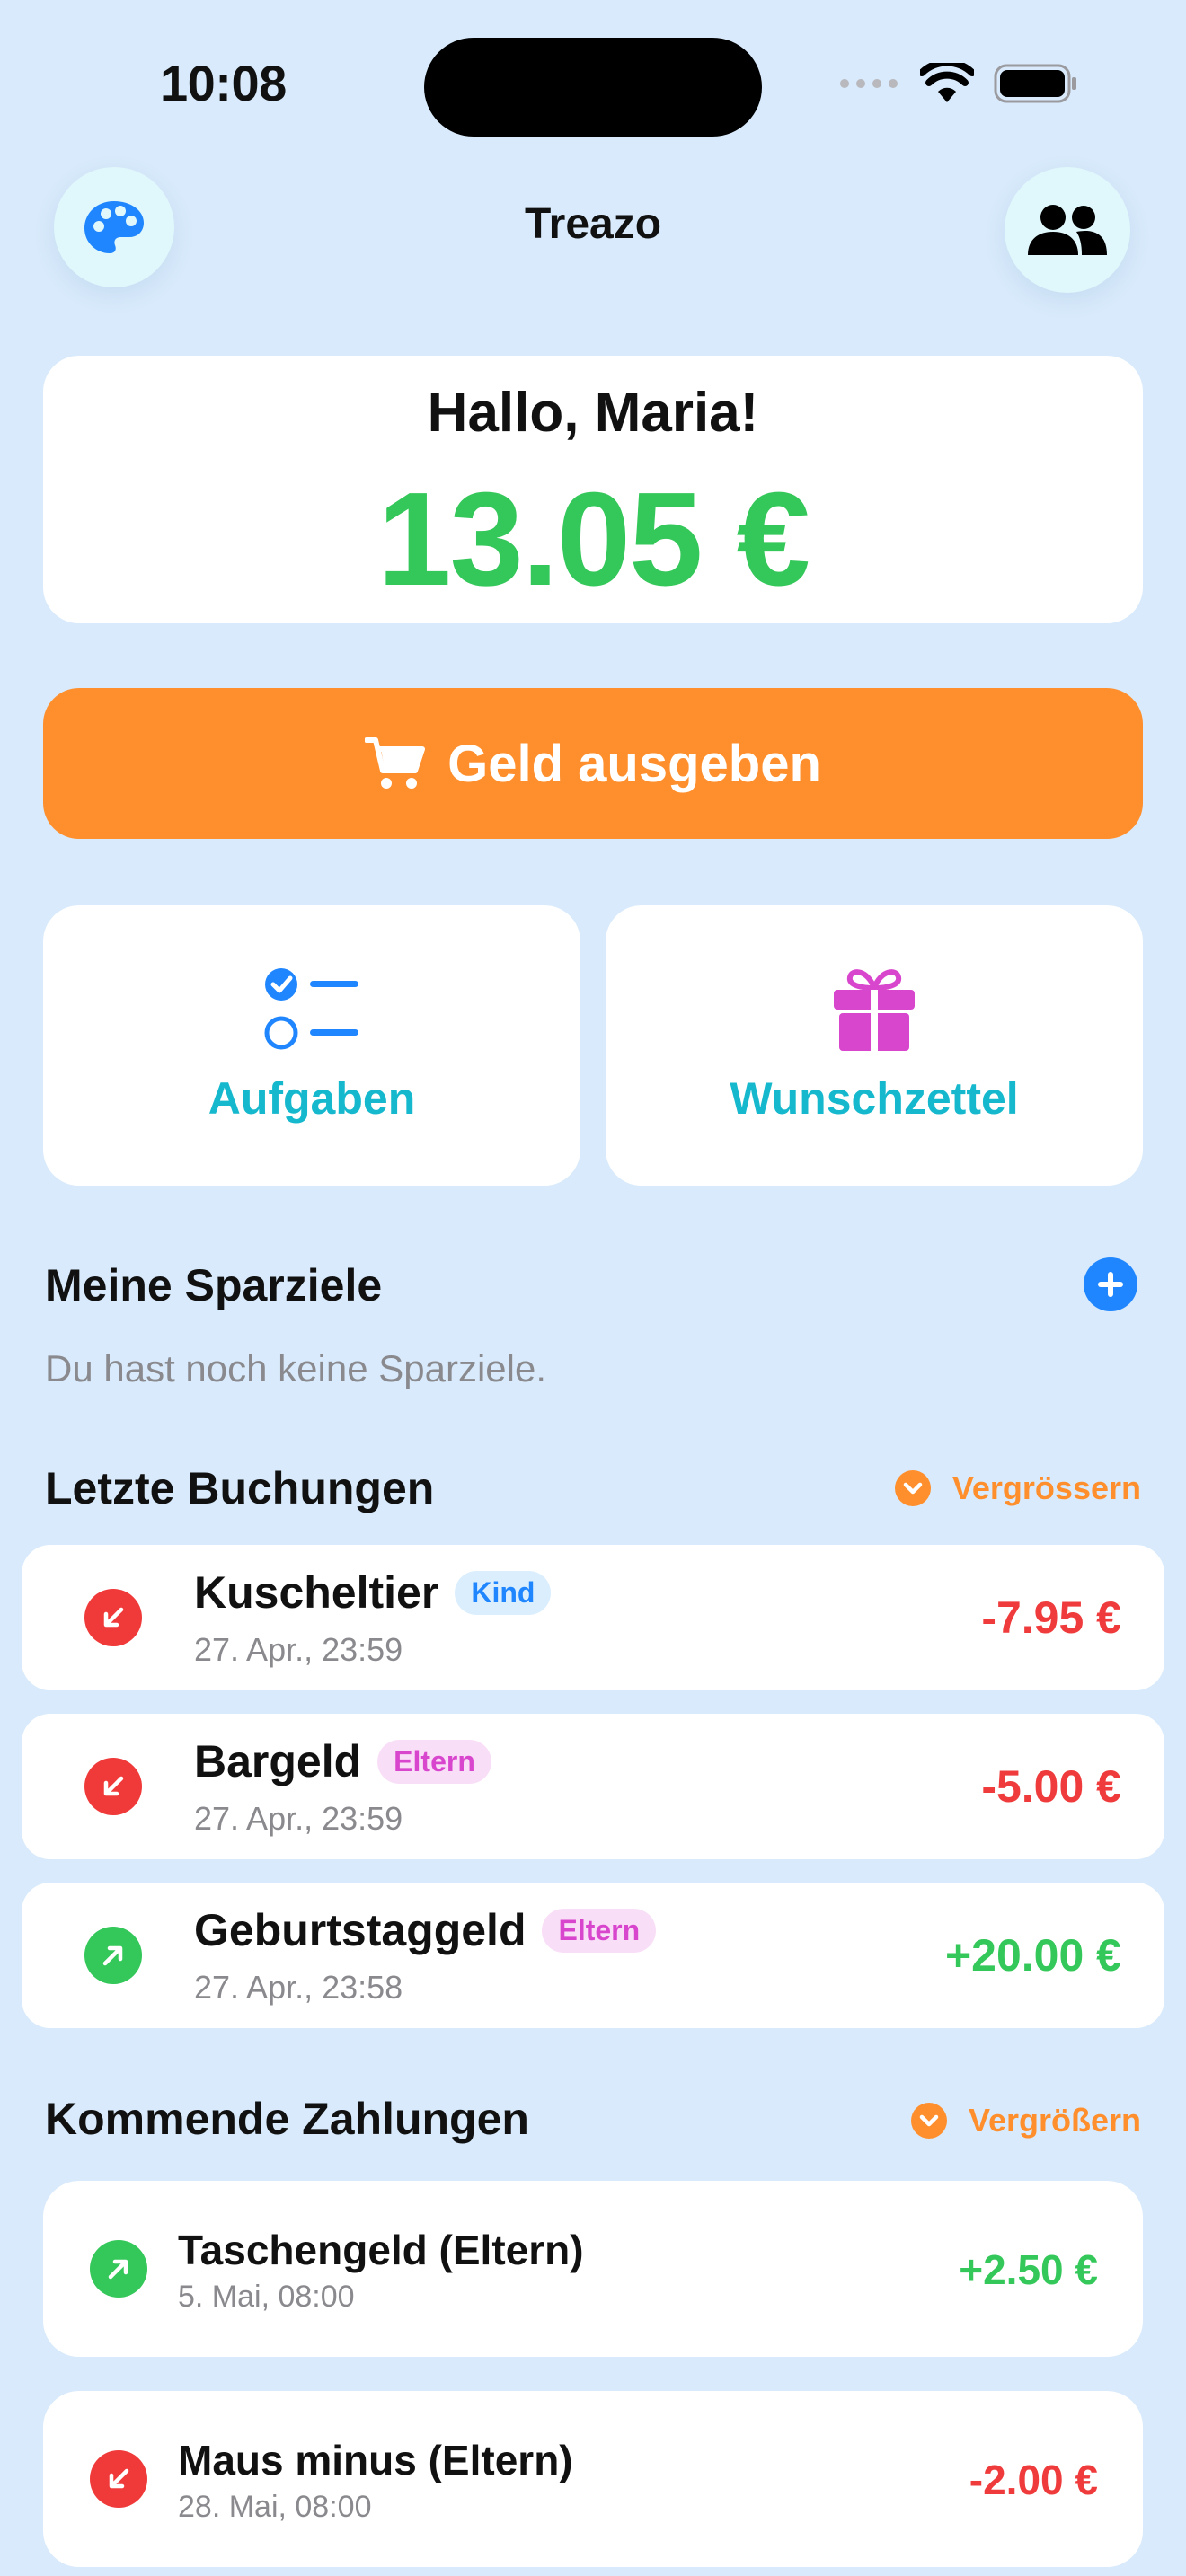 The image size is (1186, 2576). Describe the element at coordinates (316, 1592) in the screenshot. I see `transaction-name: Kuscheltier` at that location.